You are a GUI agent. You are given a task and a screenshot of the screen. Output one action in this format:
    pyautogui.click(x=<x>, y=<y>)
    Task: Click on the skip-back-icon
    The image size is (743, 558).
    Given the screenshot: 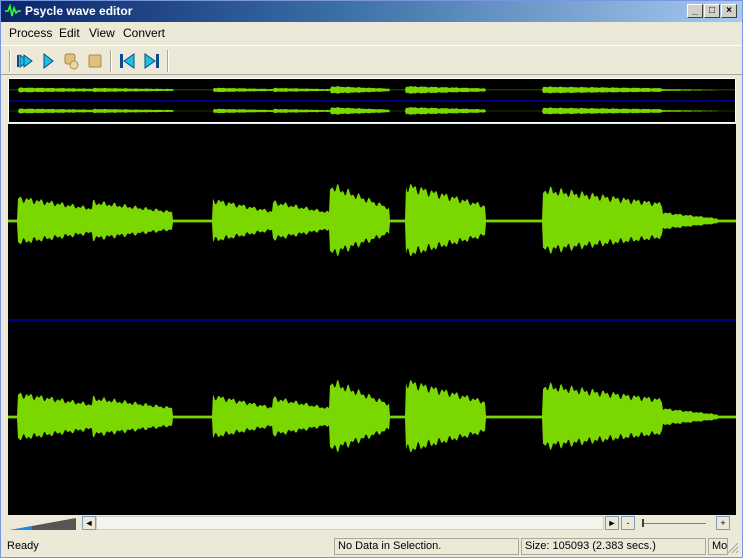 What is the action you would take?
    pyautogui.click(x=127, y=61)
    